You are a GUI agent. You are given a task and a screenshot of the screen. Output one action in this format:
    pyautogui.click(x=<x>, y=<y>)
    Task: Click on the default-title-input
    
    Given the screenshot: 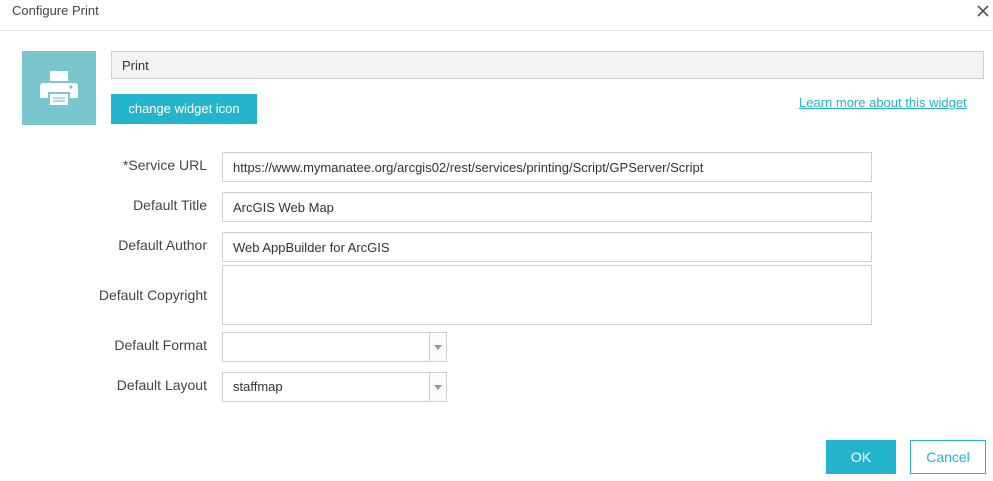 What is the action you would take?
    pyautogui.click(x=547, y=207)
    